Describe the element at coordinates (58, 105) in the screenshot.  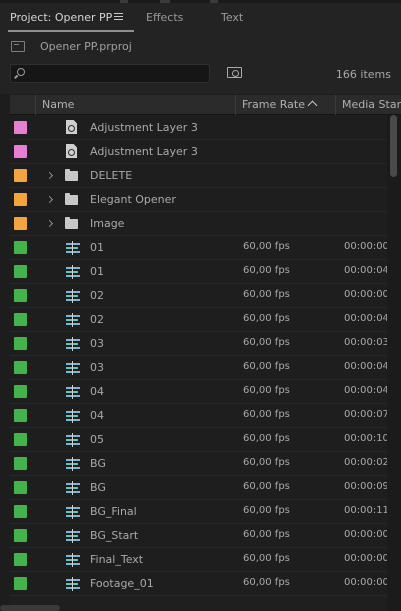
I see `column-header-name: Name` at that location.